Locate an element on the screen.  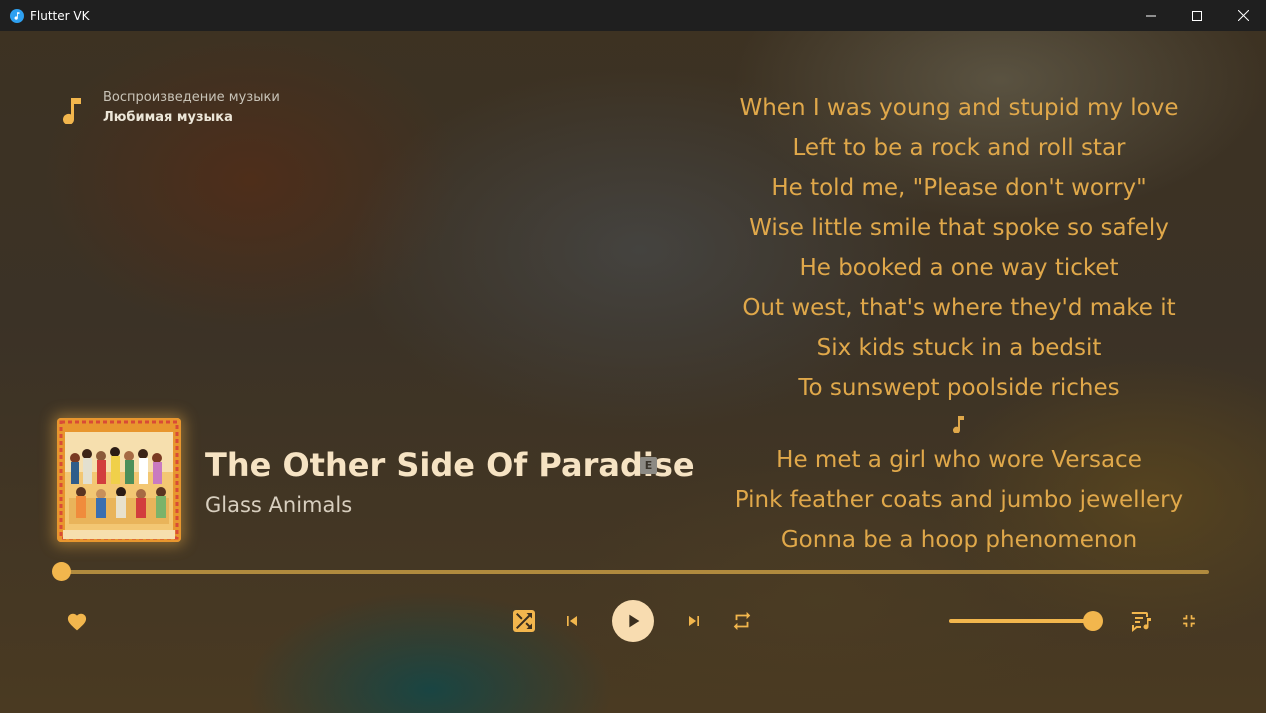
play-icon is located at coordinates (634, 621).